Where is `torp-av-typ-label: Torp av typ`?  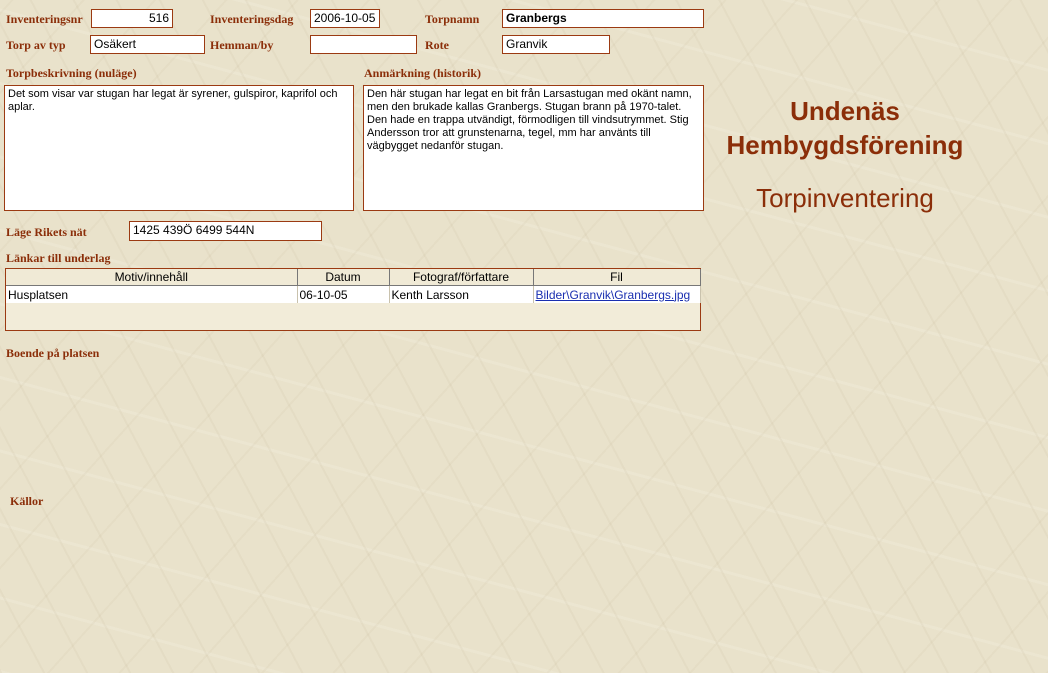
torp-av-typ-label: Torp av typ is located at coordinates (36, 45).